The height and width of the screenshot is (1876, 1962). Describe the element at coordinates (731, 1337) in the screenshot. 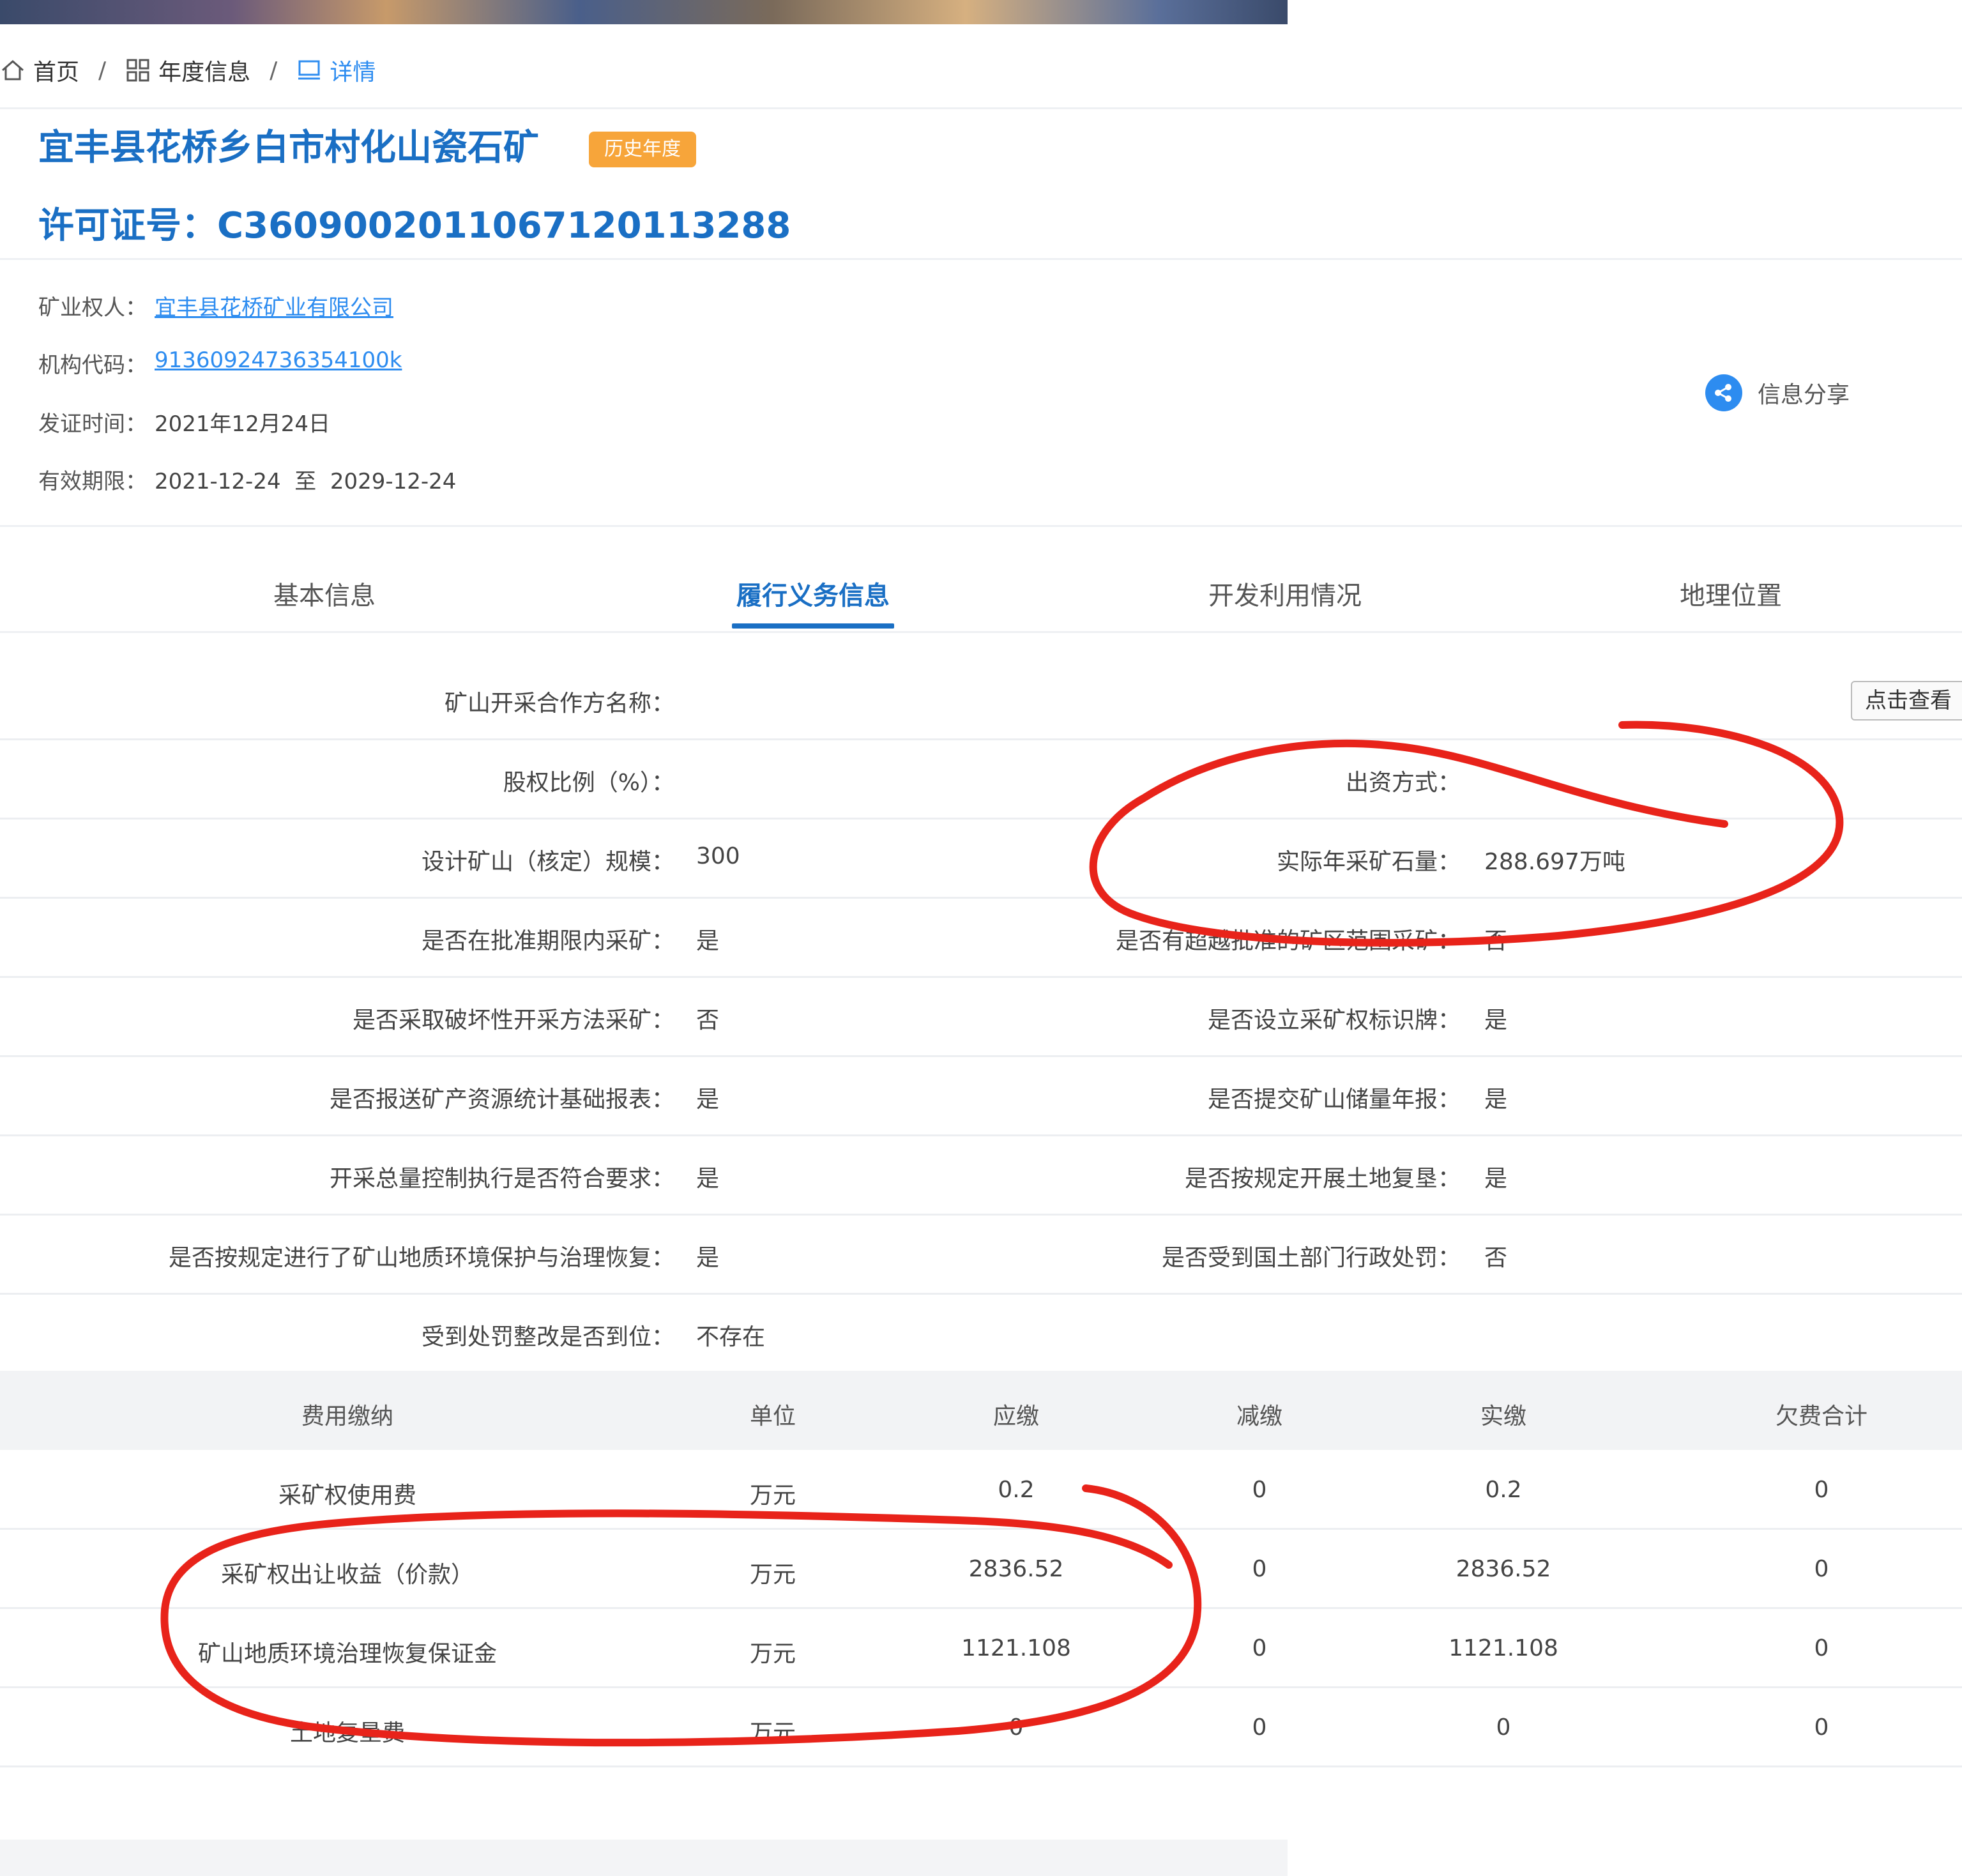

I see `rectify-value: 不存在` at that location.